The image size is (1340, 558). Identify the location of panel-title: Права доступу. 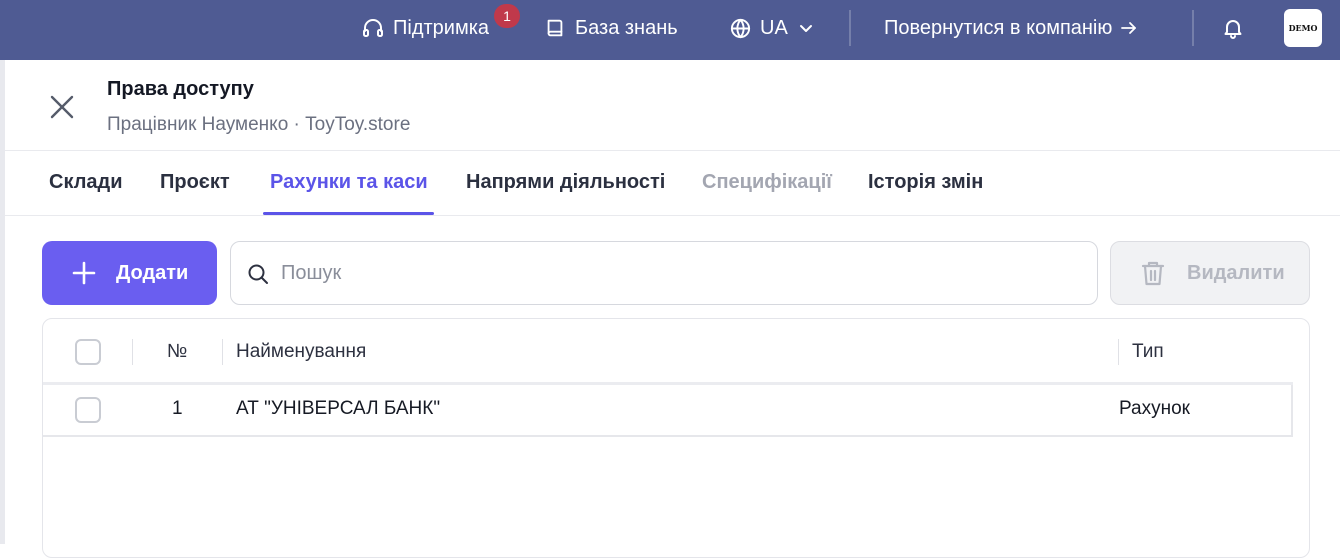
(180, 89).